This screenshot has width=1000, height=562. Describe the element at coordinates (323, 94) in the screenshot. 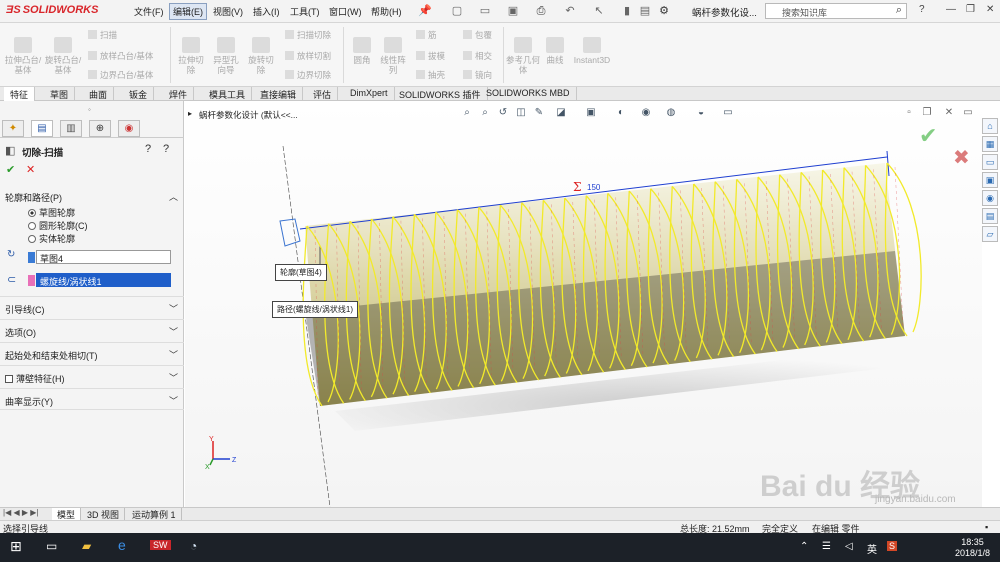

I see `tab-evaluate: 评估` at that location.